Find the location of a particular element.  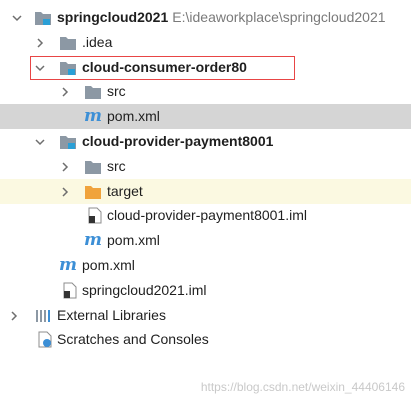

tree-item-cloud-provider-payment8001: cloud-provider-payment8001 is located at coordinates (205, 141).